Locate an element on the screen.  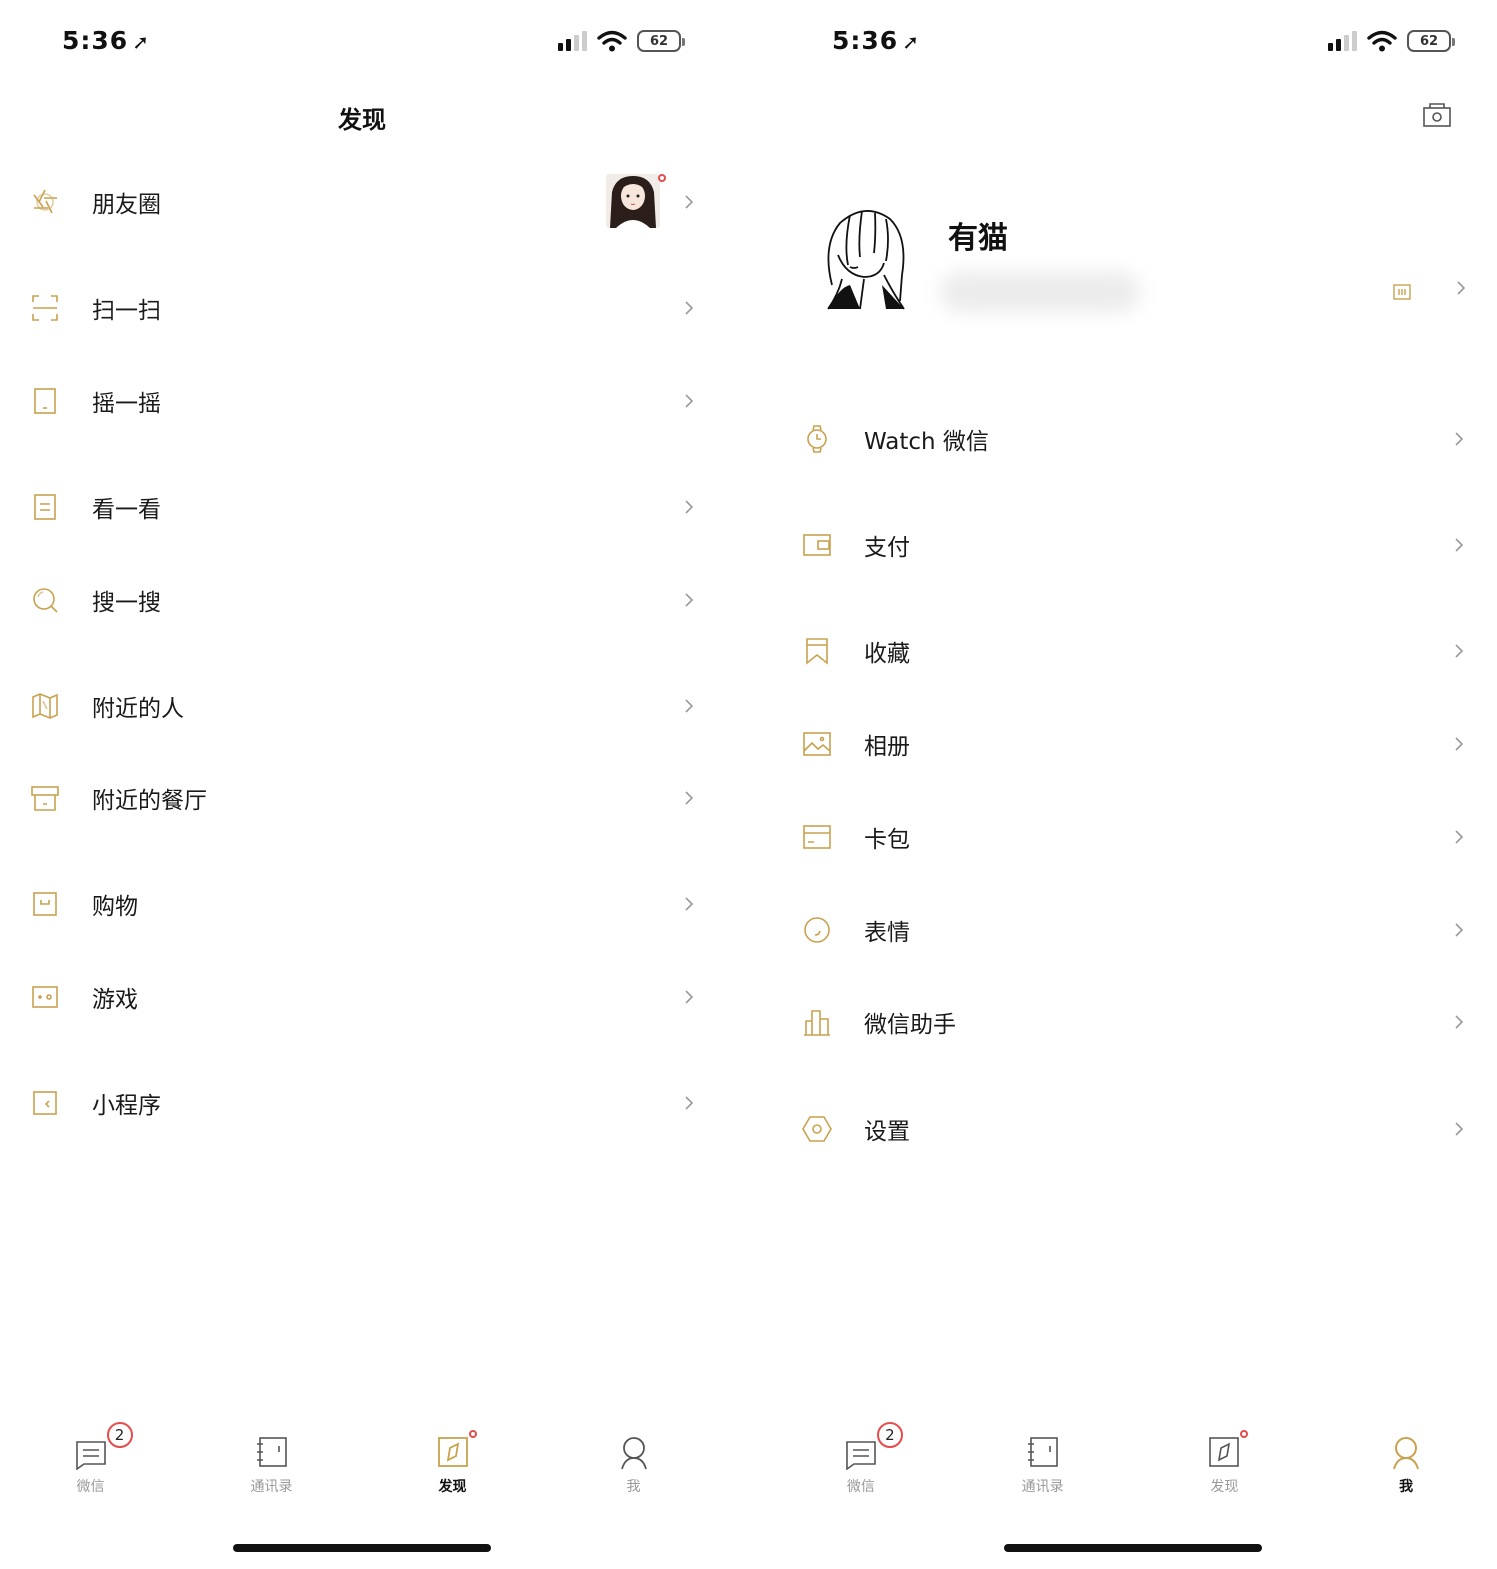
list-item-games: 游戏 is located at coordinates (362, 997).